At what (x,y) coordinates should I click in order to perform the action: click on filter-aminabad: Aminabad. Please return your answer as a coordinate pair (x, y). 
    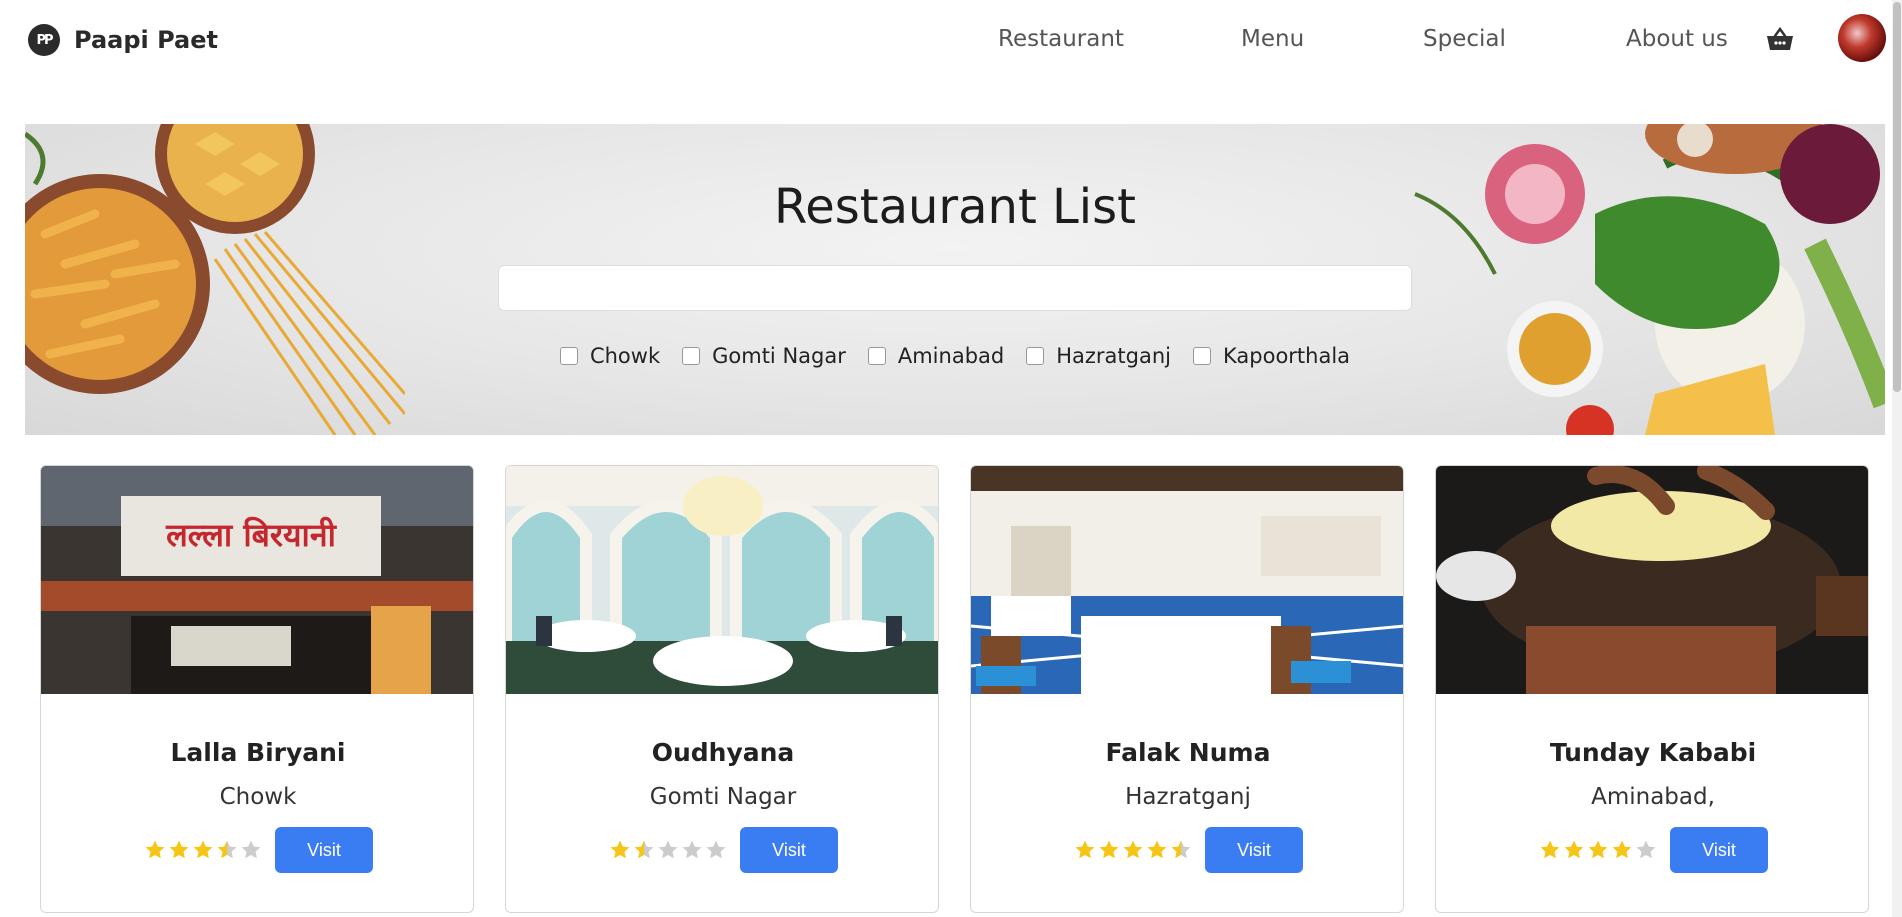
    Looking at the image, I should click on (936, 356).